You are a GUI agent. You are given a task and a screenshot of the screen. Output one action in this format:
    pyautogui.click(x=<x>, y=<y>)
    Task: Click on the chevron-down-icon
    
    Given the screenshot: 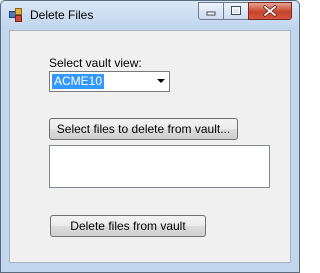 What is the action you would take?
    pyautogui.click(x=161, y=81)
    